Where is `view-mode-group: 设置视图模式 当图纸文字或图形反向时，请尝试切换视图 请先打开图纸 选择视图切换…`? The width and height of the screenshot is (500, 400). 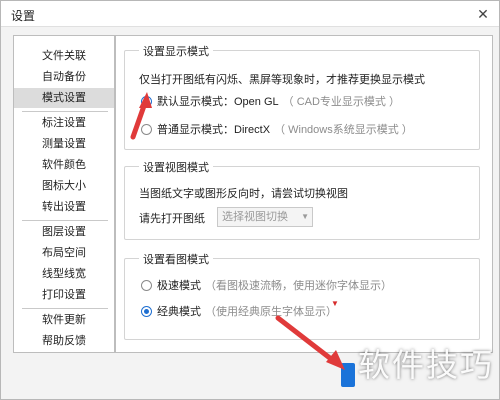 view-mode-group: 设置视图模式 当图纸文字或图形反向时，请尝试切换视图 请先打开图纸 选择视图切换… is located at coordinates (302, 199).